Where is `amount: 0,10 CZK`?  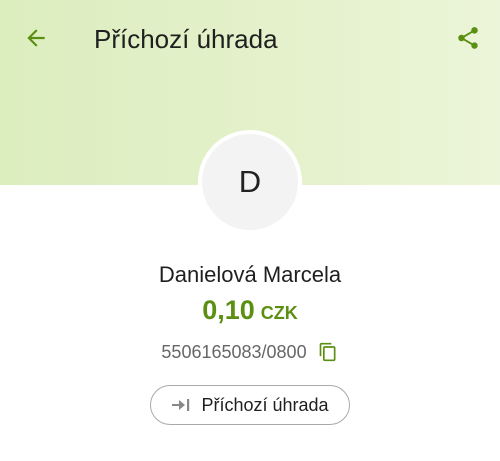 amount: 0,10 CZK is located at coordinates (250, 310).